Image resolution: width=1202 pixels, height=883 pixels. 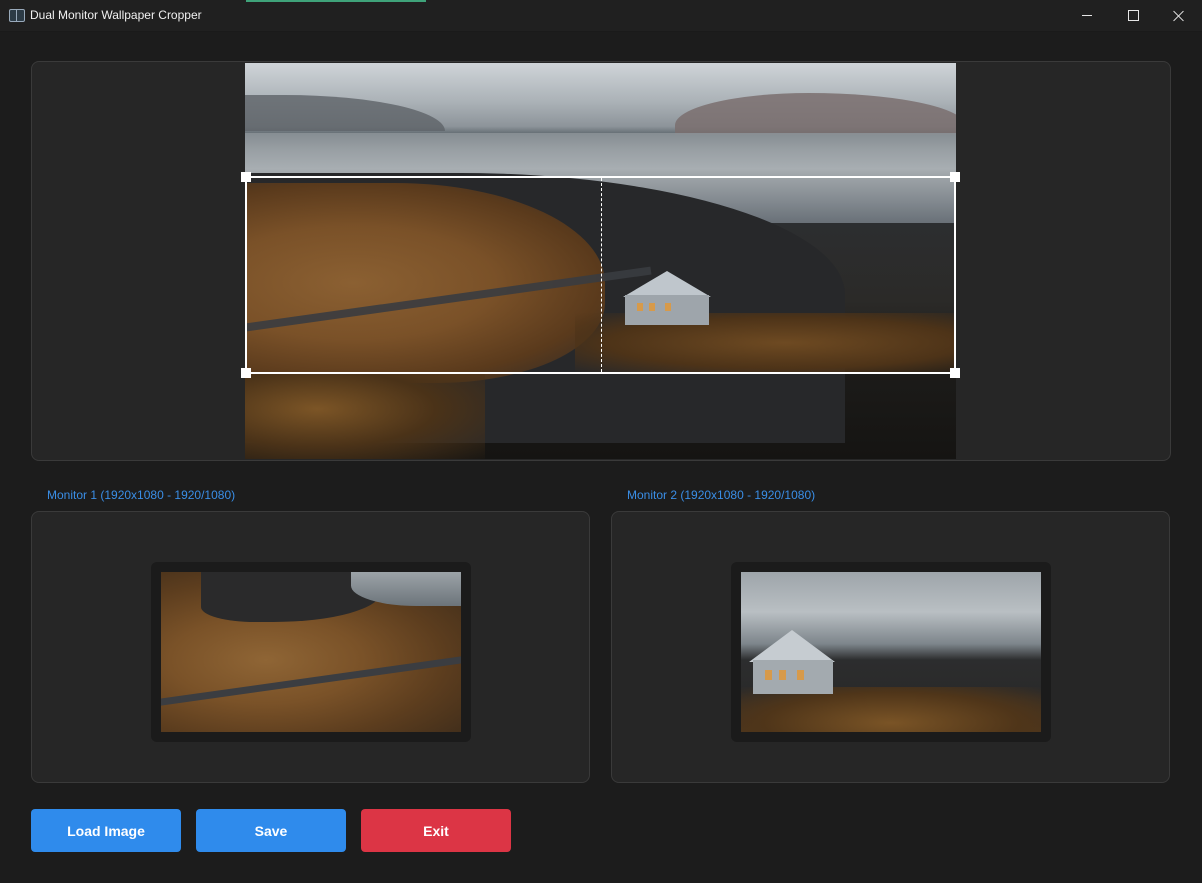 I want to click on minimize-icon, so click(x=1087, y=15).